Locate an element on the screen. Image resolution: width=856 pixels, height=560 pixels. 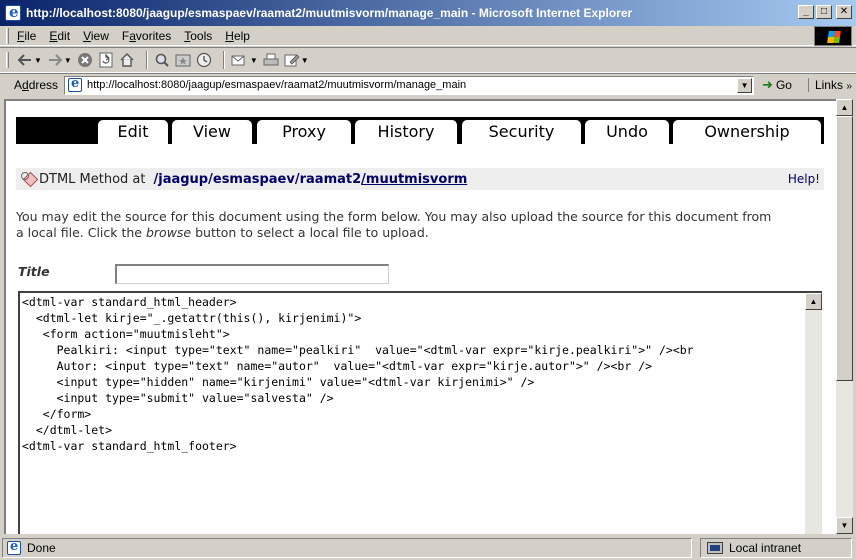
forward-icon is located at coordinates (55, 60).